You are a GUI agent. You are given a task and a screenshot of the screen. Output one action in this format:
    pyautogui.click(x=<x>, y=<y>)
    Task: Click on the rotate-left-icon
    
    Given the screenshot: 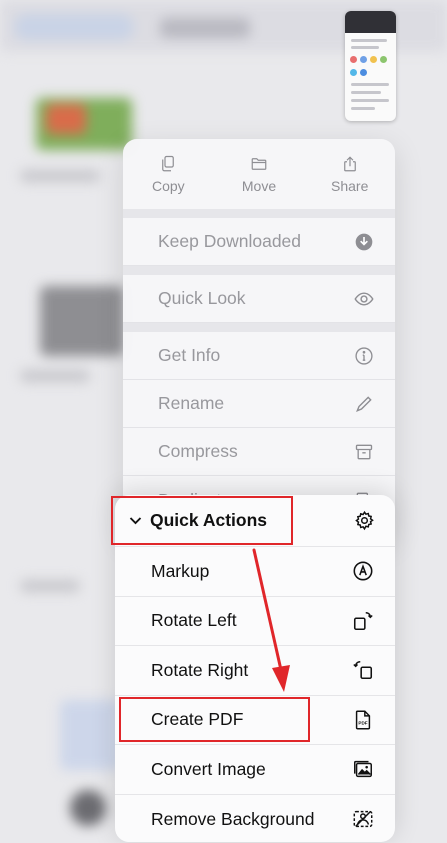 What is the action you would take?
    pyautogui.click(x=363, y=621)
    